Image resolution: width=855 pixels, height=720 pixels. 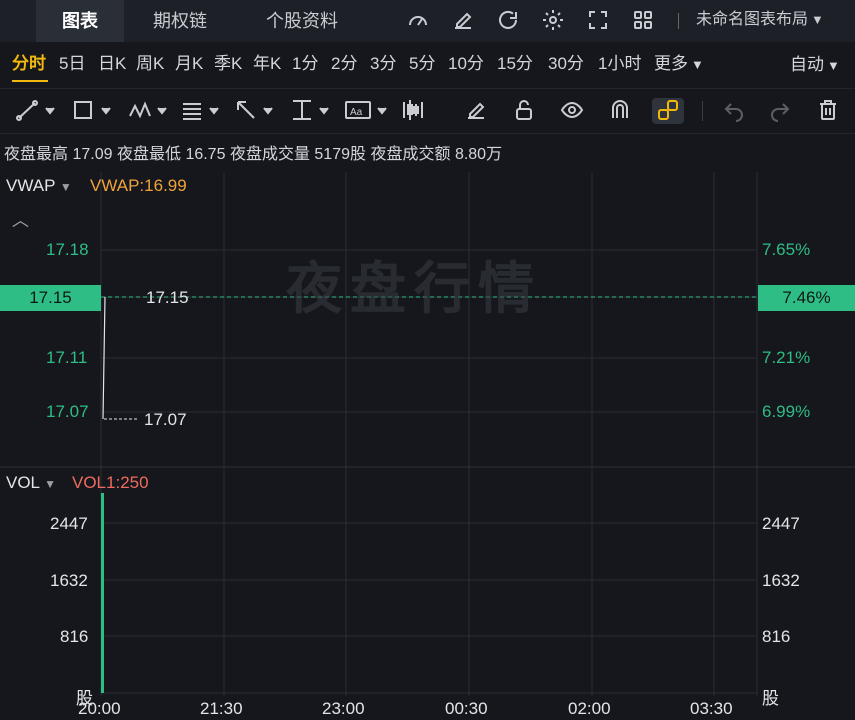 What do you see at coordinates (466, 708) in the screenshot?
I see `x-tick-label: 00:30` at bounding box center [466, 708].